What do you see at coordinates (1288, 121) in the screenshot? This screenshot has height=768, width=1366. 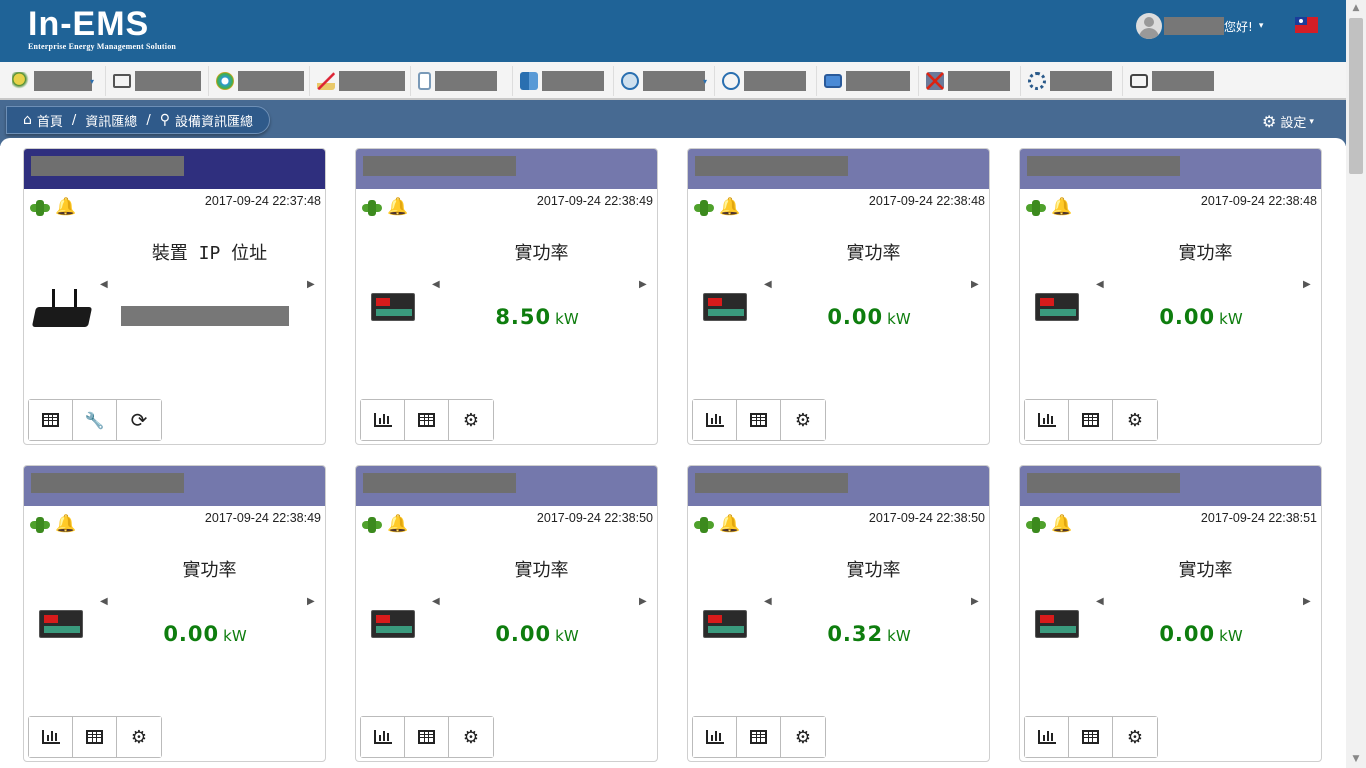 I see `settings-dropdown: ⚙ 設定 ▾` at bounding box center [1288, 121].